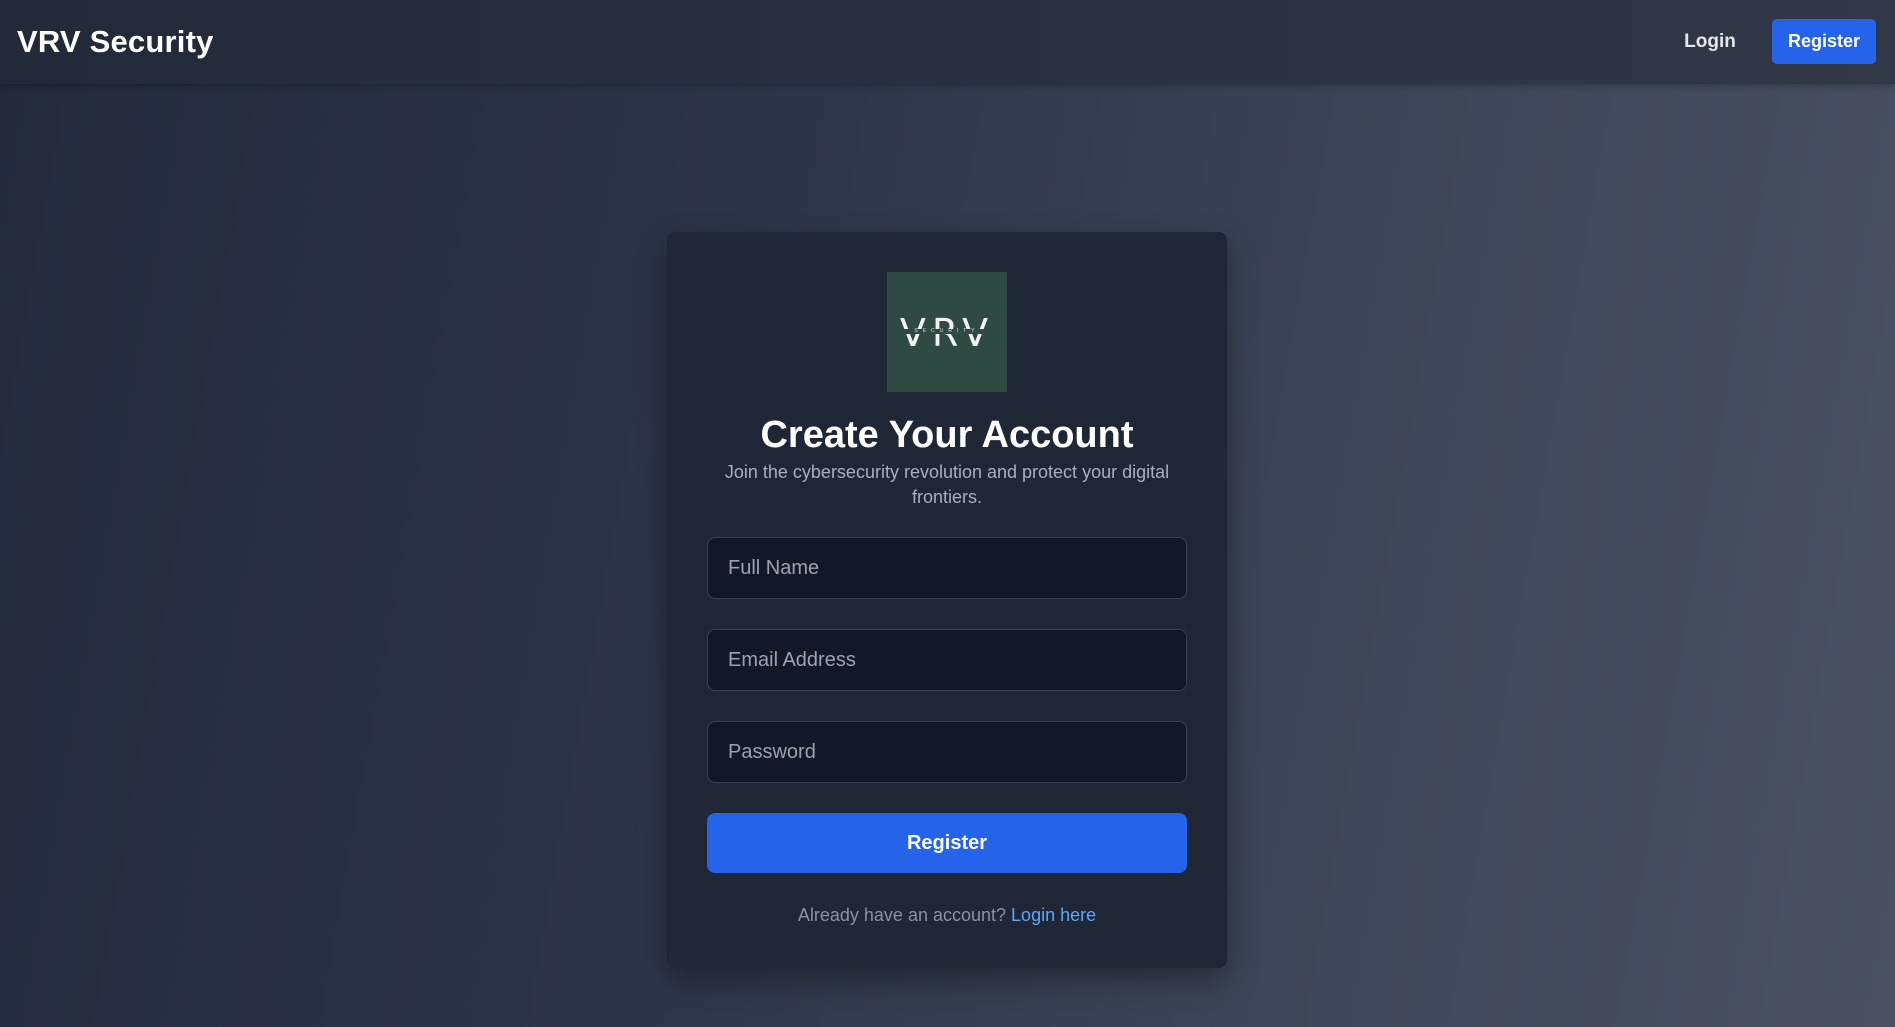 This screenshot has width=1895, height=1027. What do you see at coordinates (947, 660) in the screenshot?
I see `email-input` at bounding box center [947, 660].